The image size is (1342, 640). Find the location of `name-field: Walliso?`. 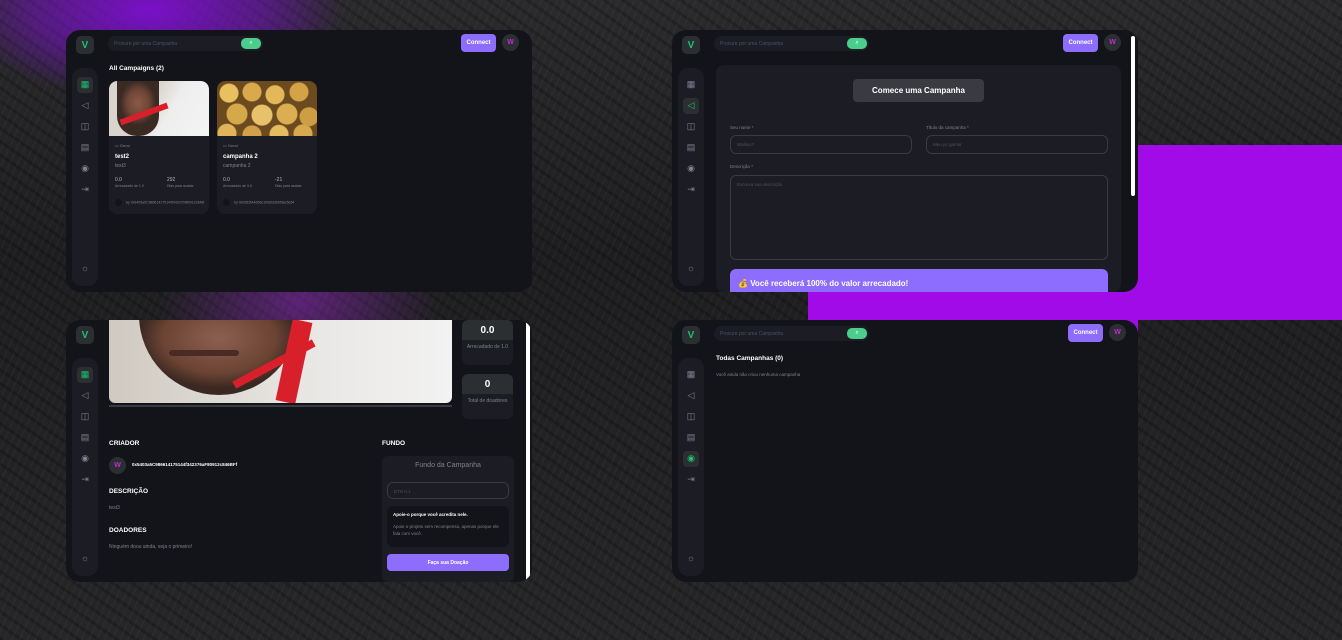

name-field: Walliso? is located at coordinates (821, 144).